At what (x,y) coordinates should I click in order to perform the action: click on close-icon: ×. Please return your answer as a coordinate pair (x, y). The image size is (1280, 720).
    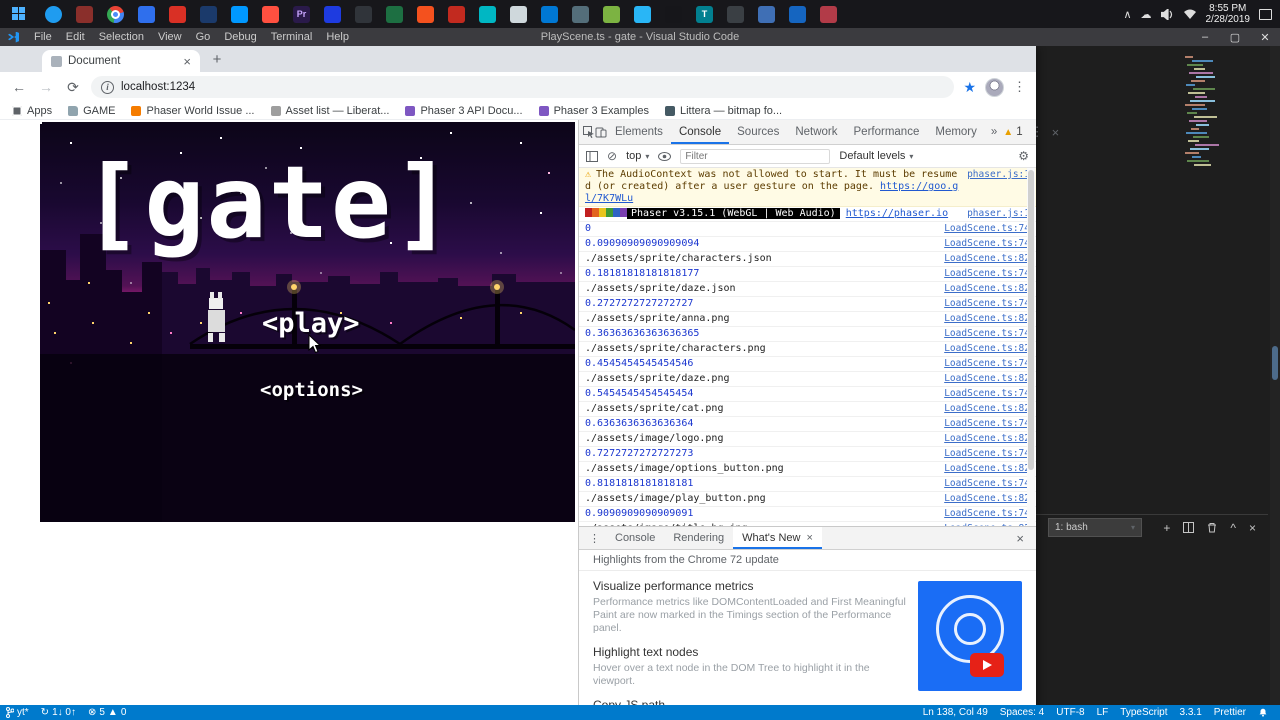
    Looking at the image, I should click on (809, 538).